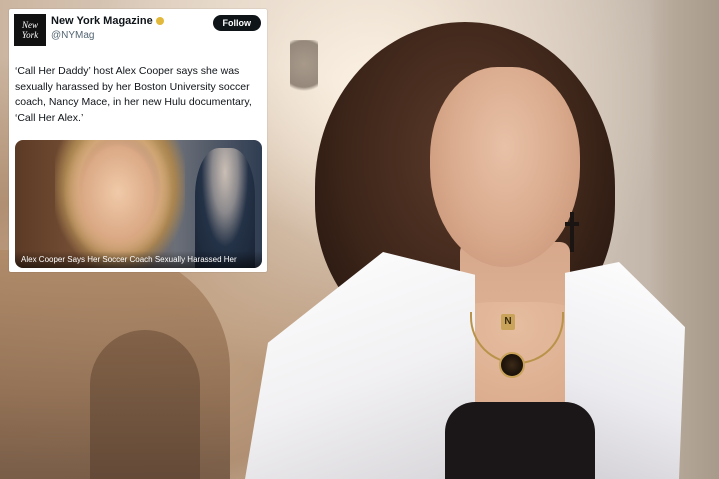 Image resolution: width=719 pixels, height=479 pixels. Describe the element at coordinates (520, 440) in the screenshot. I see `black-top` at that location.